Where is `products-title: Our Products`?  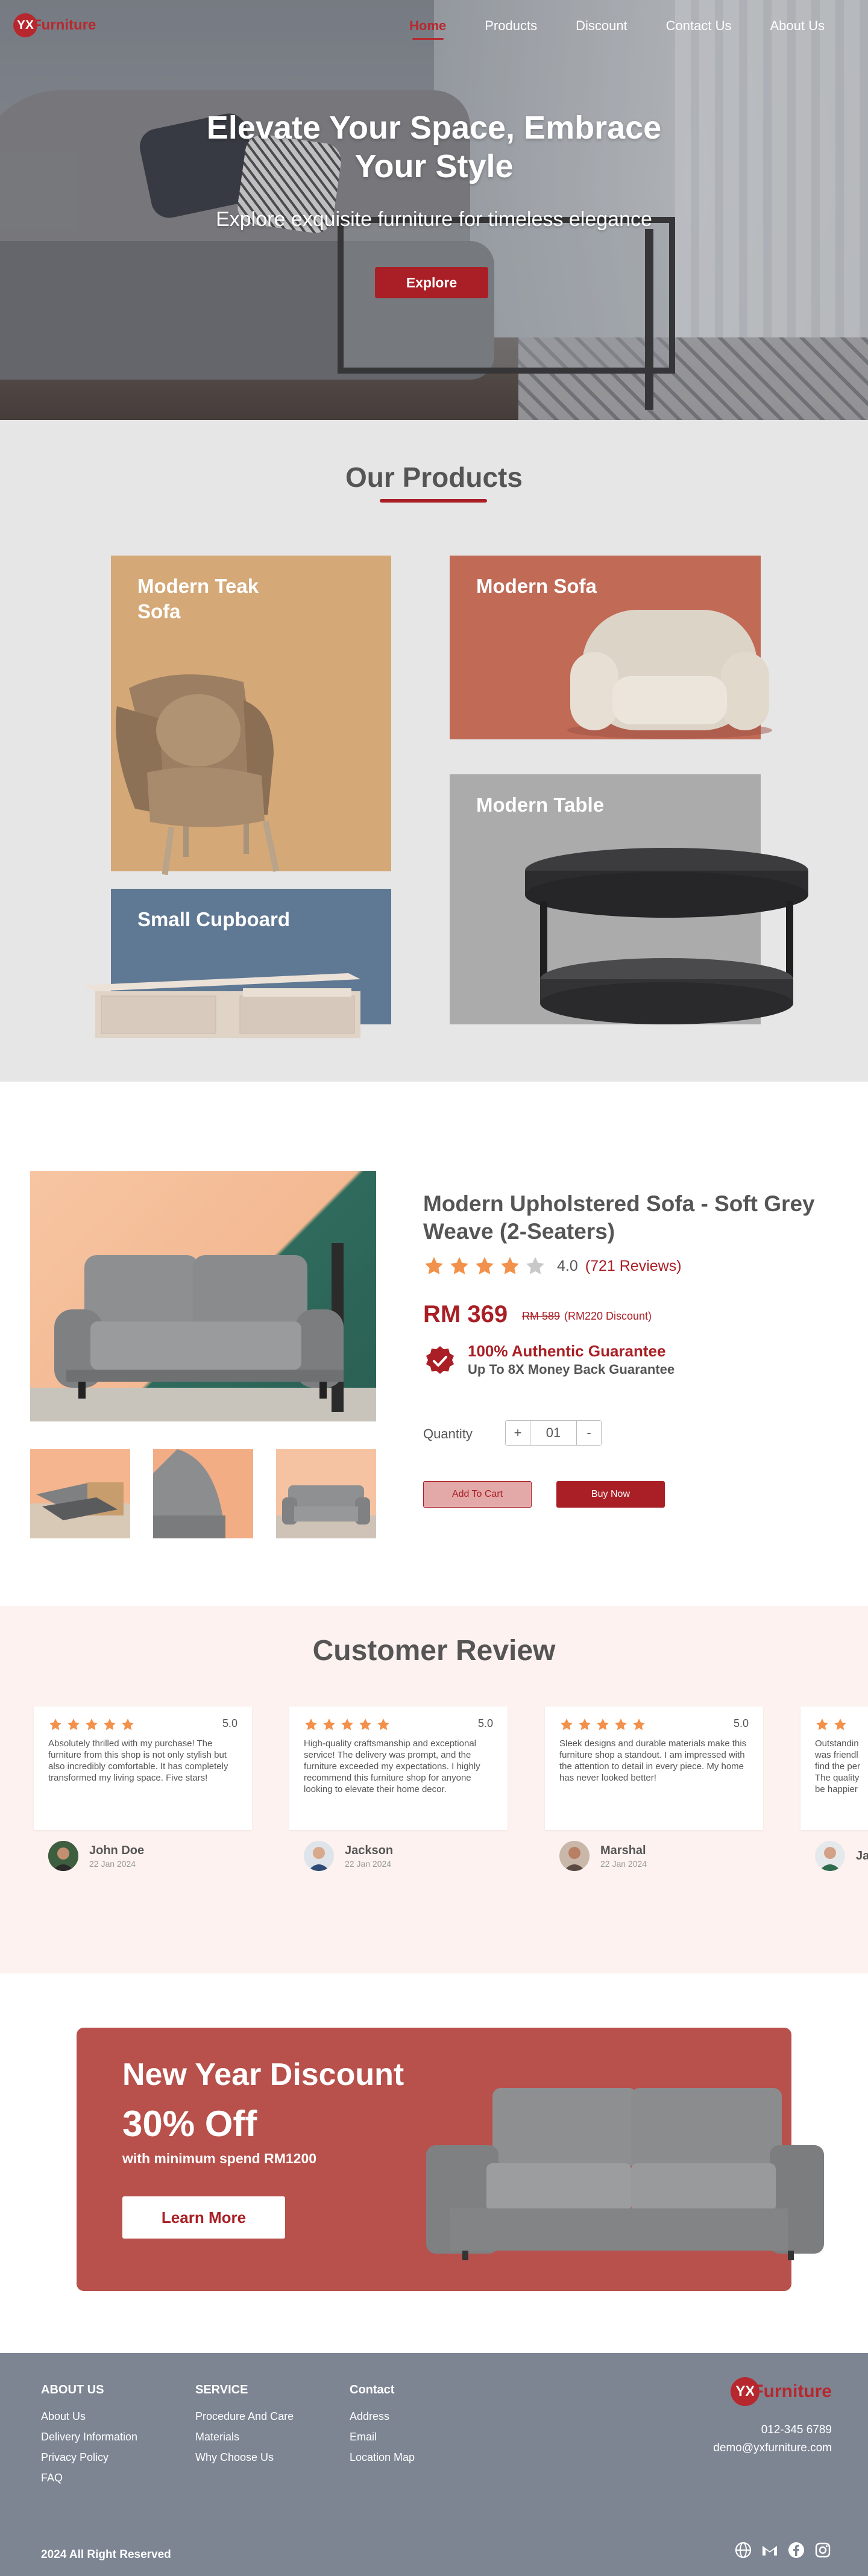
products-title: Our Products is located at coordinates (434, 477).